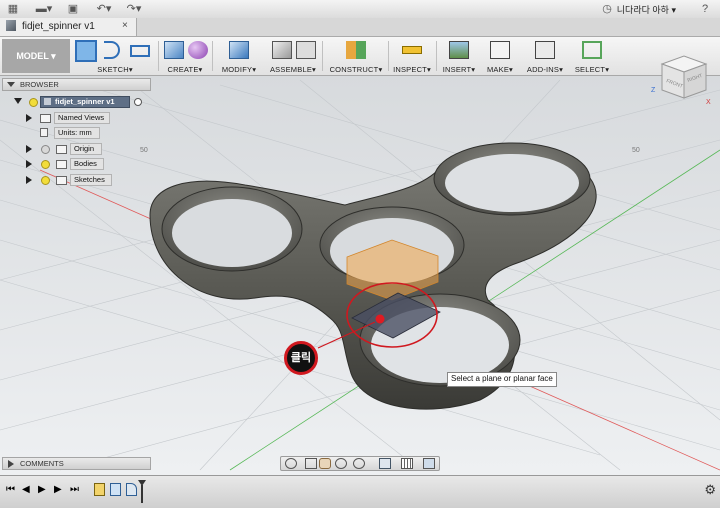 The image size is (720, 508). I want to click on selection-tooltip: Select a plane or planar face, so click(502, 379).